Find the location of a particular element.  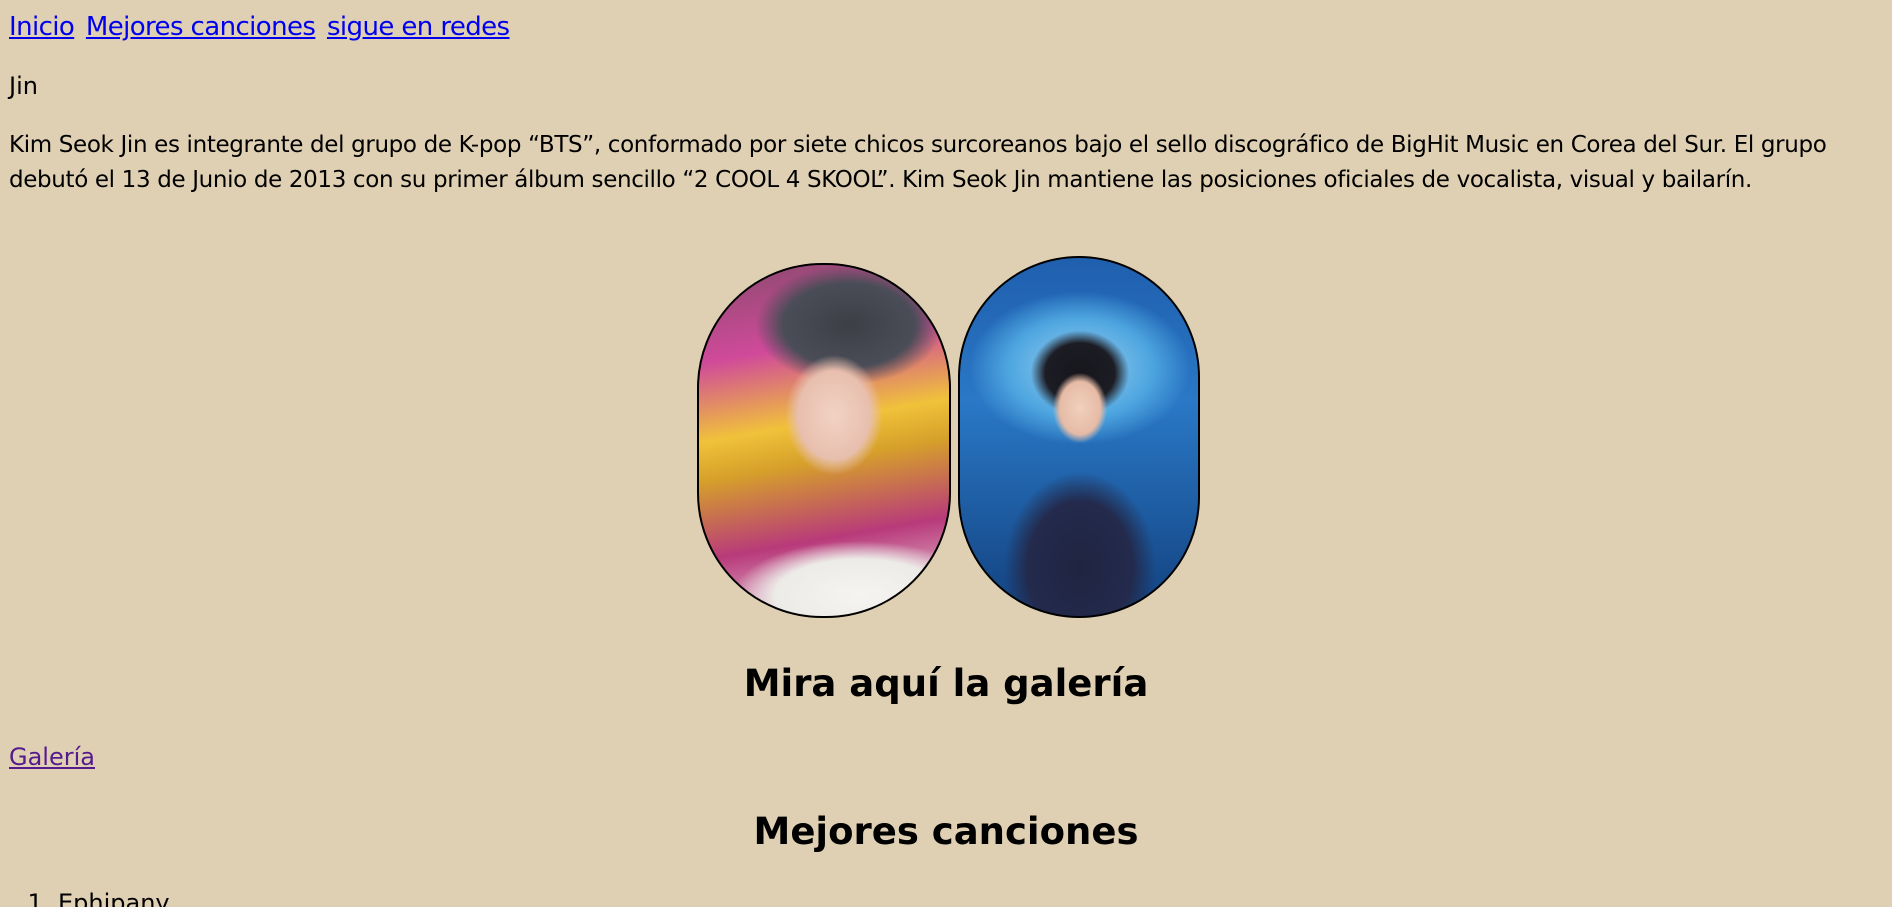

gallery-heading: Mira aquí la galería is located at coordinates (946, 683).